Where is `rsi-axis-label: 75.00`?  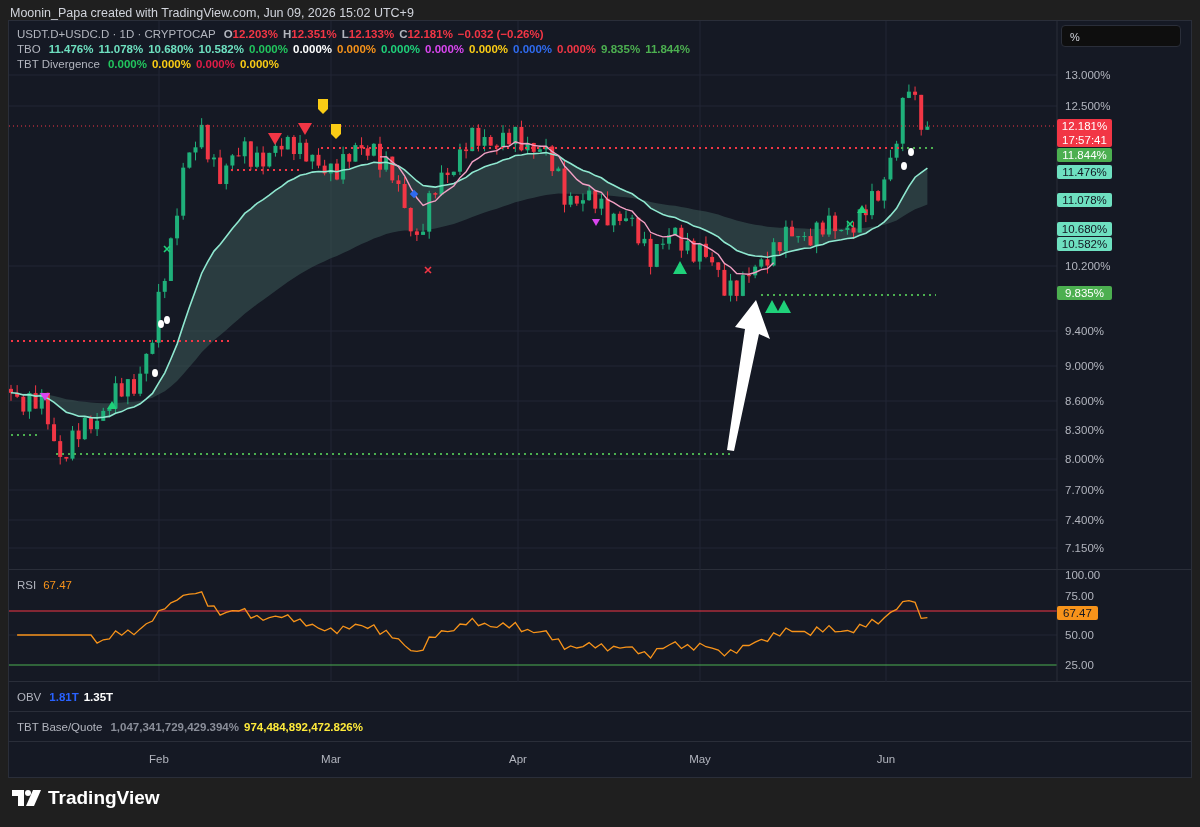 rsi-axis-label: 75.00 is located at coordinates (1079, 596).